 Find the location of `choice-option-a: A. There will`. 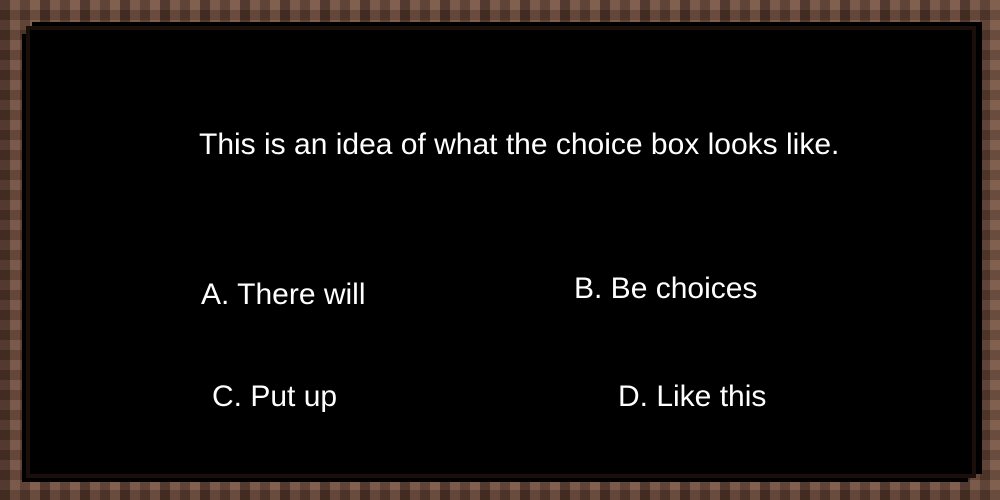

choice-option-a: A. There will is located at coordinates (283, 295).